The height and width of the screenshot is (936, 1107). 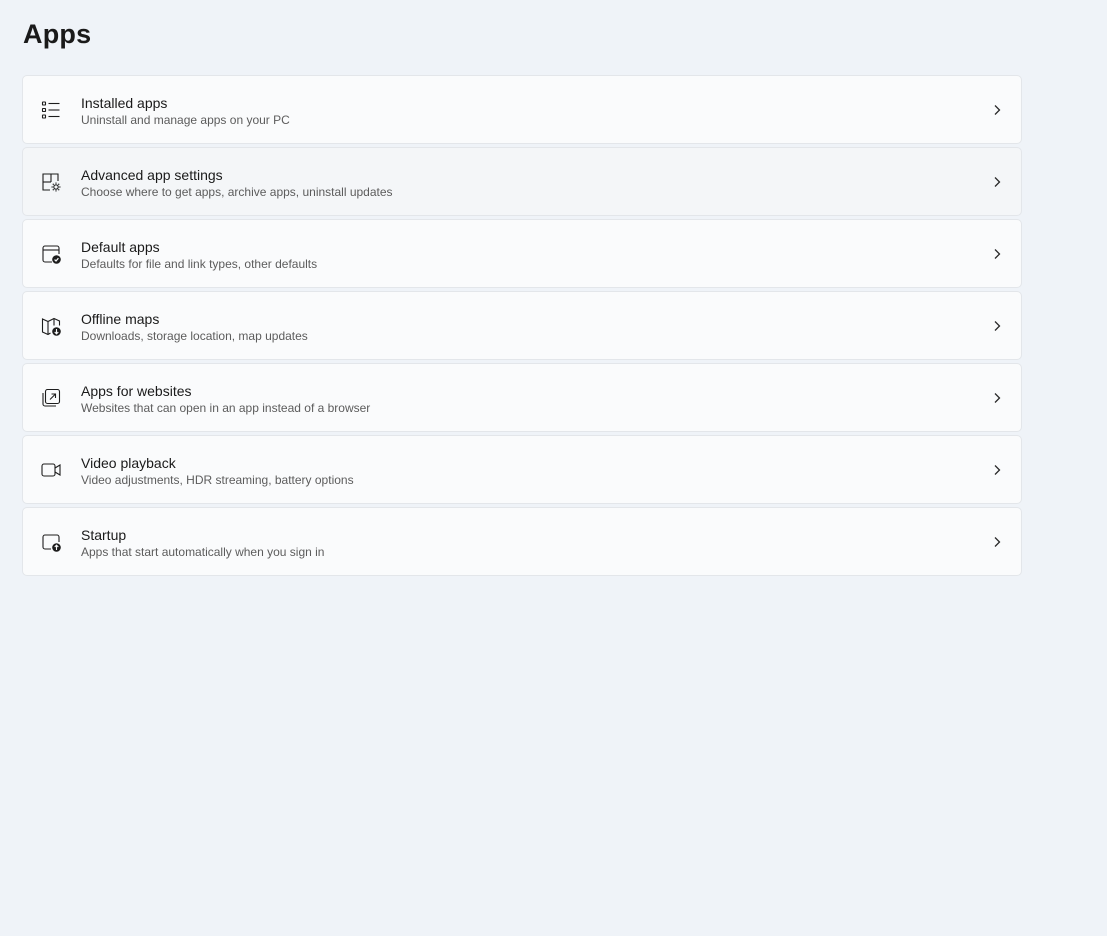 I want to click on item-title: Startup, so click(x=104, y=535).